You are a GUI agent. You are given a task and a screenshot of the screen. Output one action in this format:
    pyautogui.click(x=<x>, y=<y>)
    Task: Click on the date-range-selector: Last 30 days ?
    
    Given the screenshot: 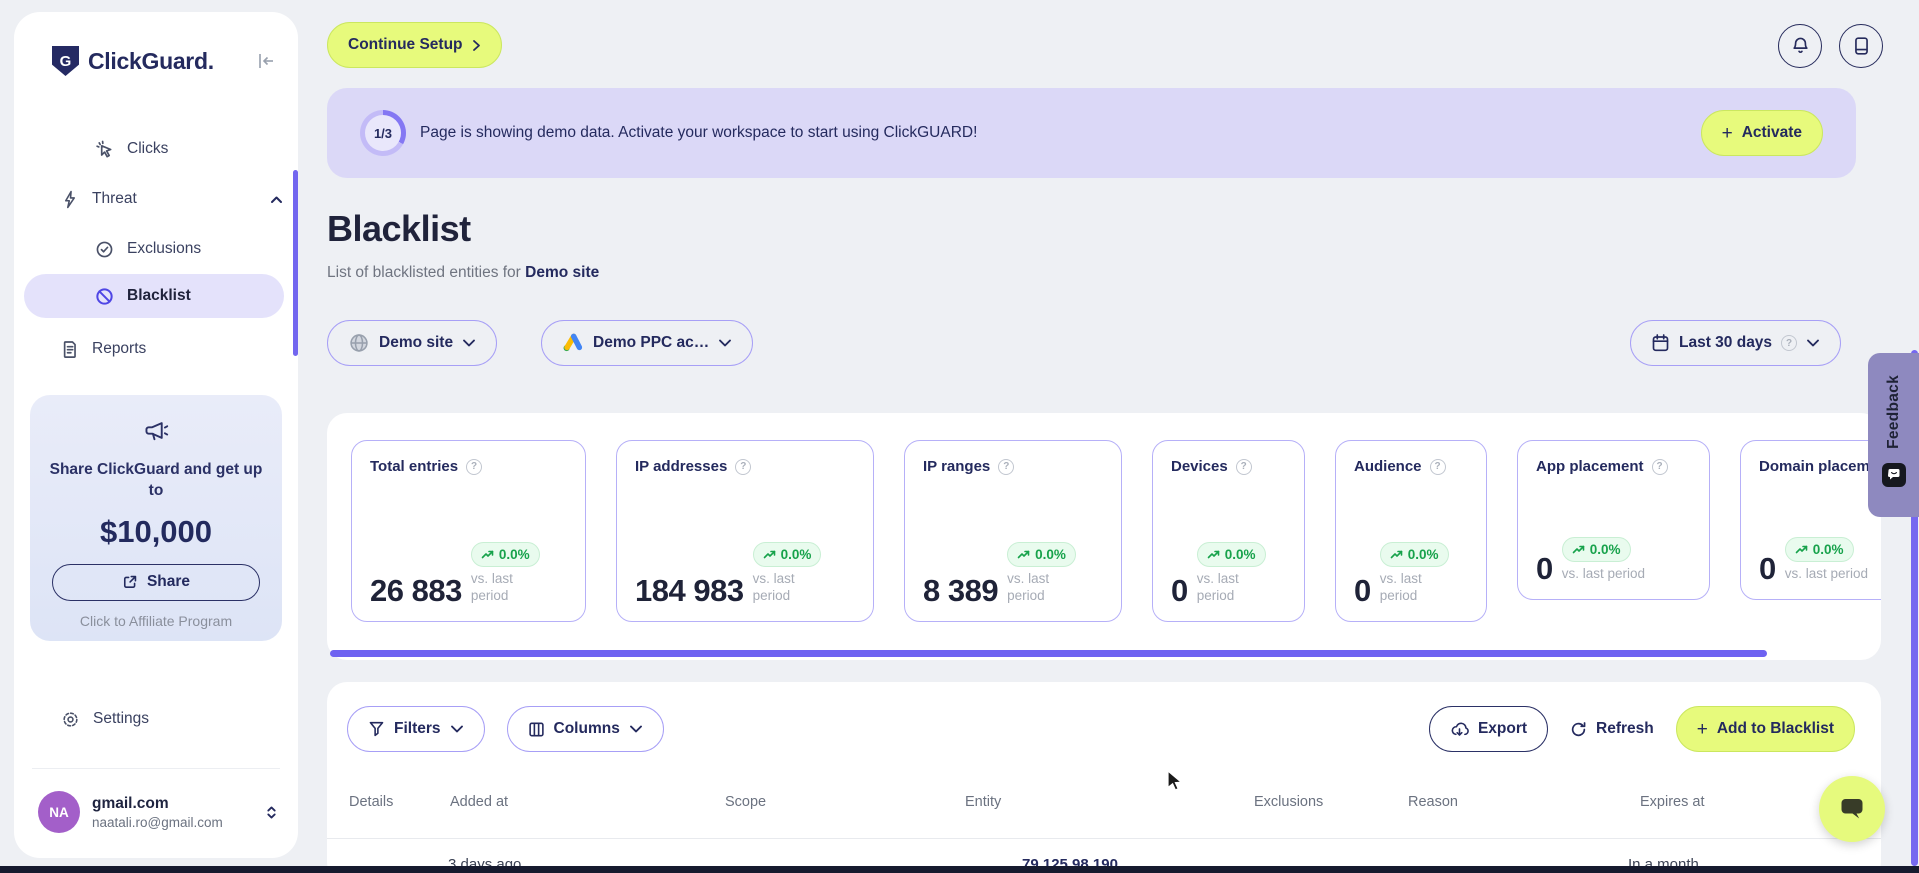 What is the action you would take?
    pyautogui.click(x=1736, y=343)
    